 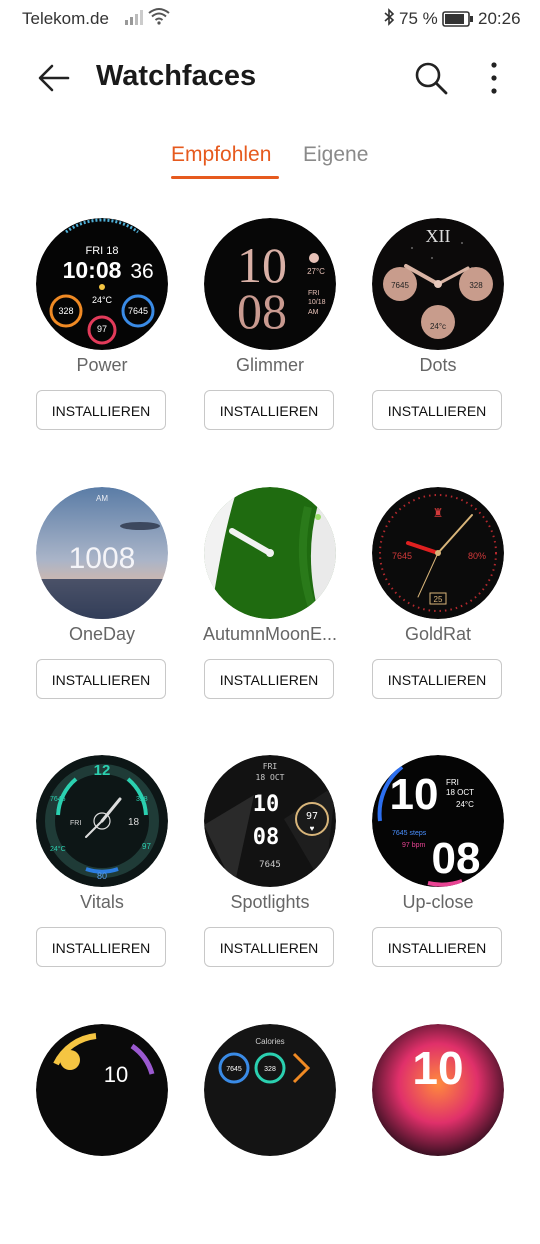 I want to click on goldrat-date: 25, so click(x=438, y=599).